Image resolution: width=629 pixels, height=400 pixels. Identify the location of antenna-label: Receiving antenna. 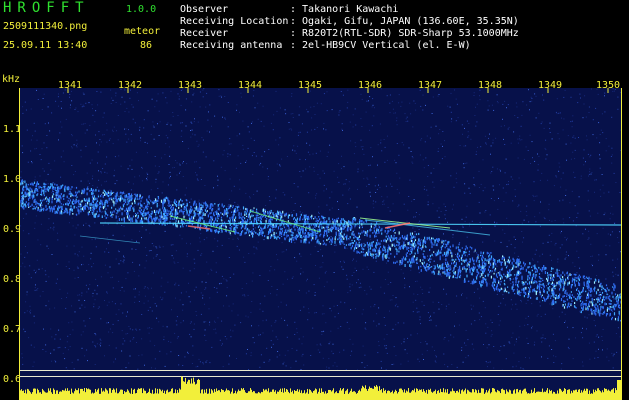
(231, 45).